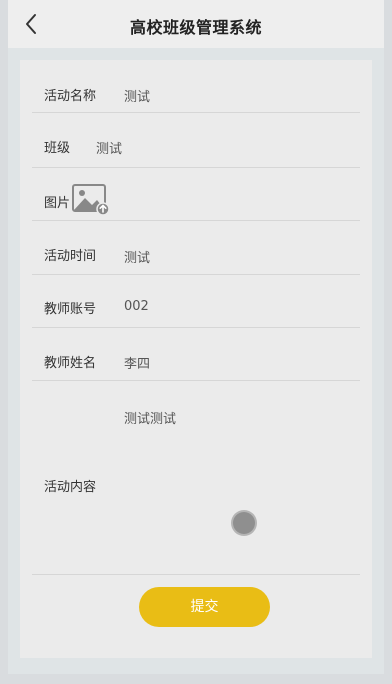  I want to click on activity-time-row: 活动时间 测试, so click(196, 248).